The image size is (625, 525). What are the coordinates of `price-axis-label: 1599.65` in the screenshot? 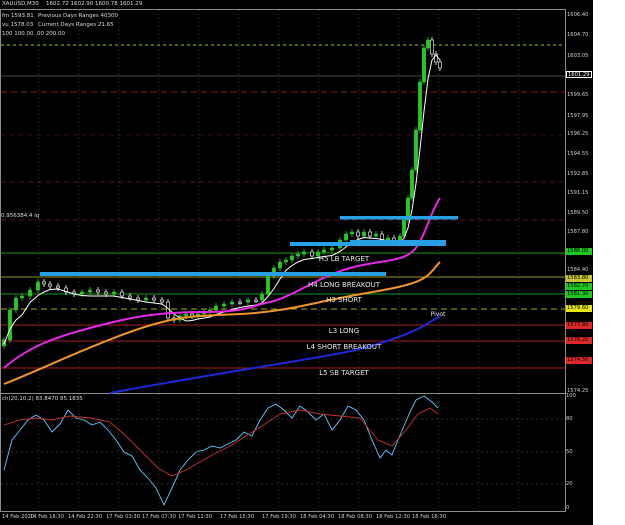 It's located at (578, 95).